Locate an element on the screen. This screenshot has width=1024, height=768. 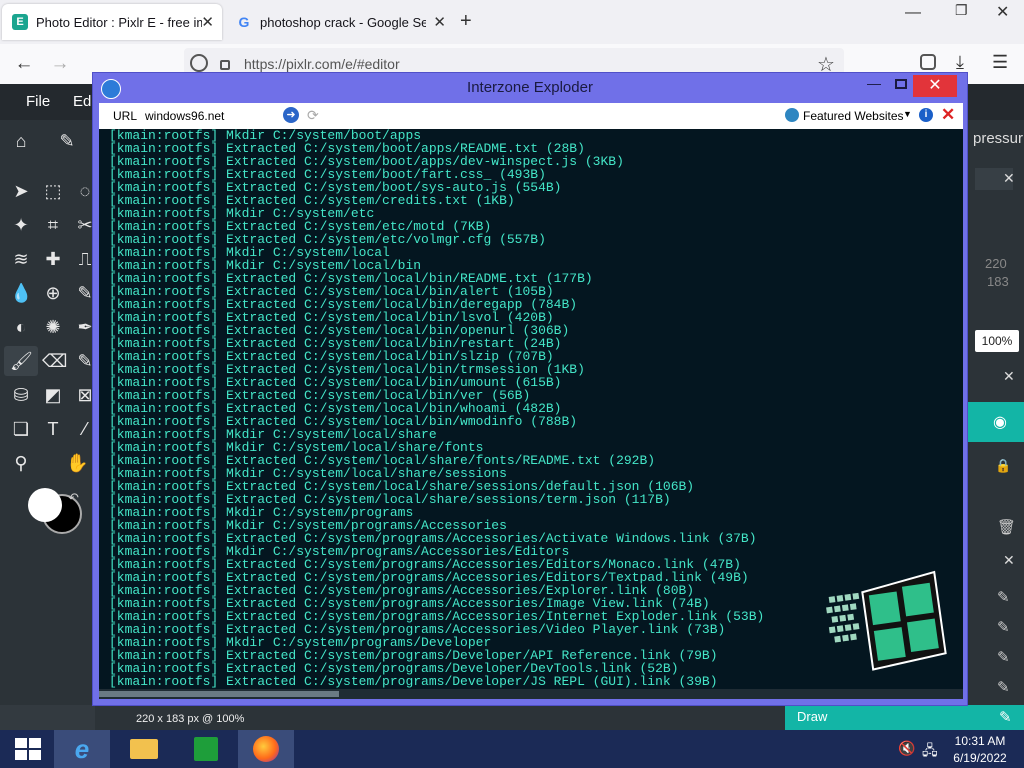
back-icon: ← is located at coordinates (24, 64).